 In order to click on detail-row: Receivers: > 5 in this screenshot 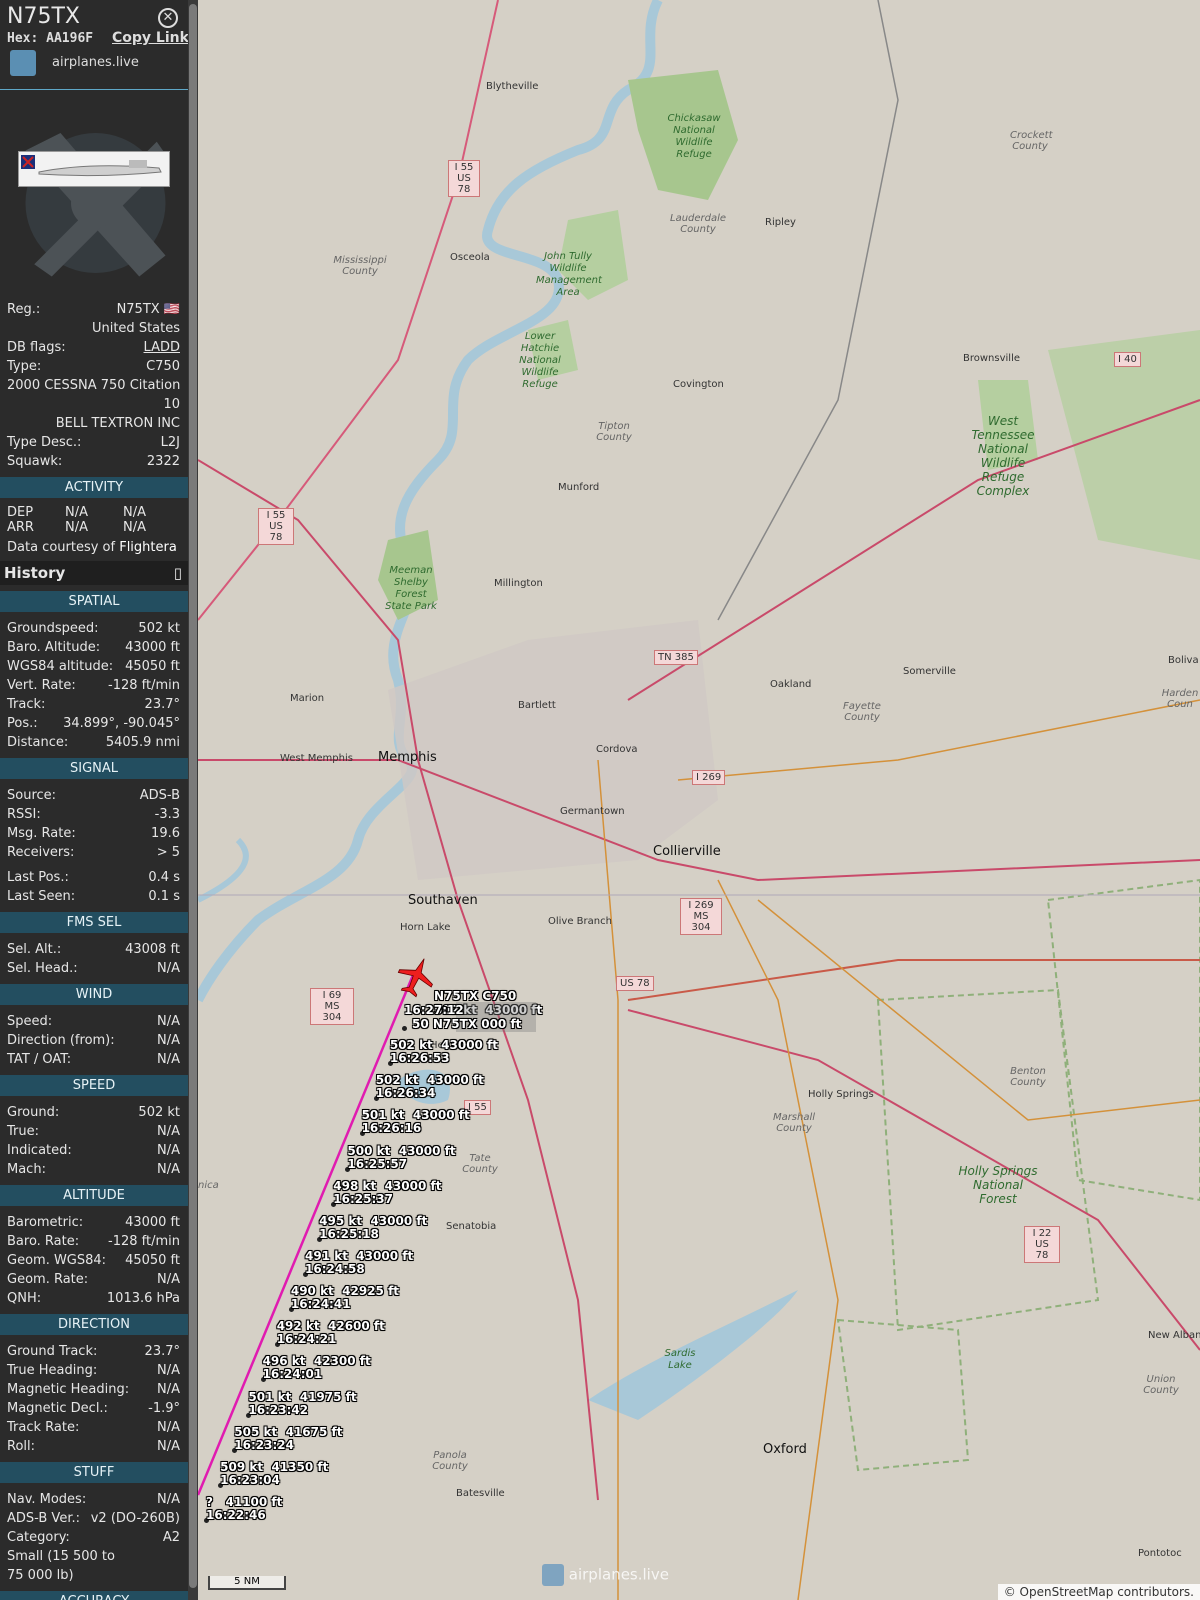, I will do `click(94, 852)`.